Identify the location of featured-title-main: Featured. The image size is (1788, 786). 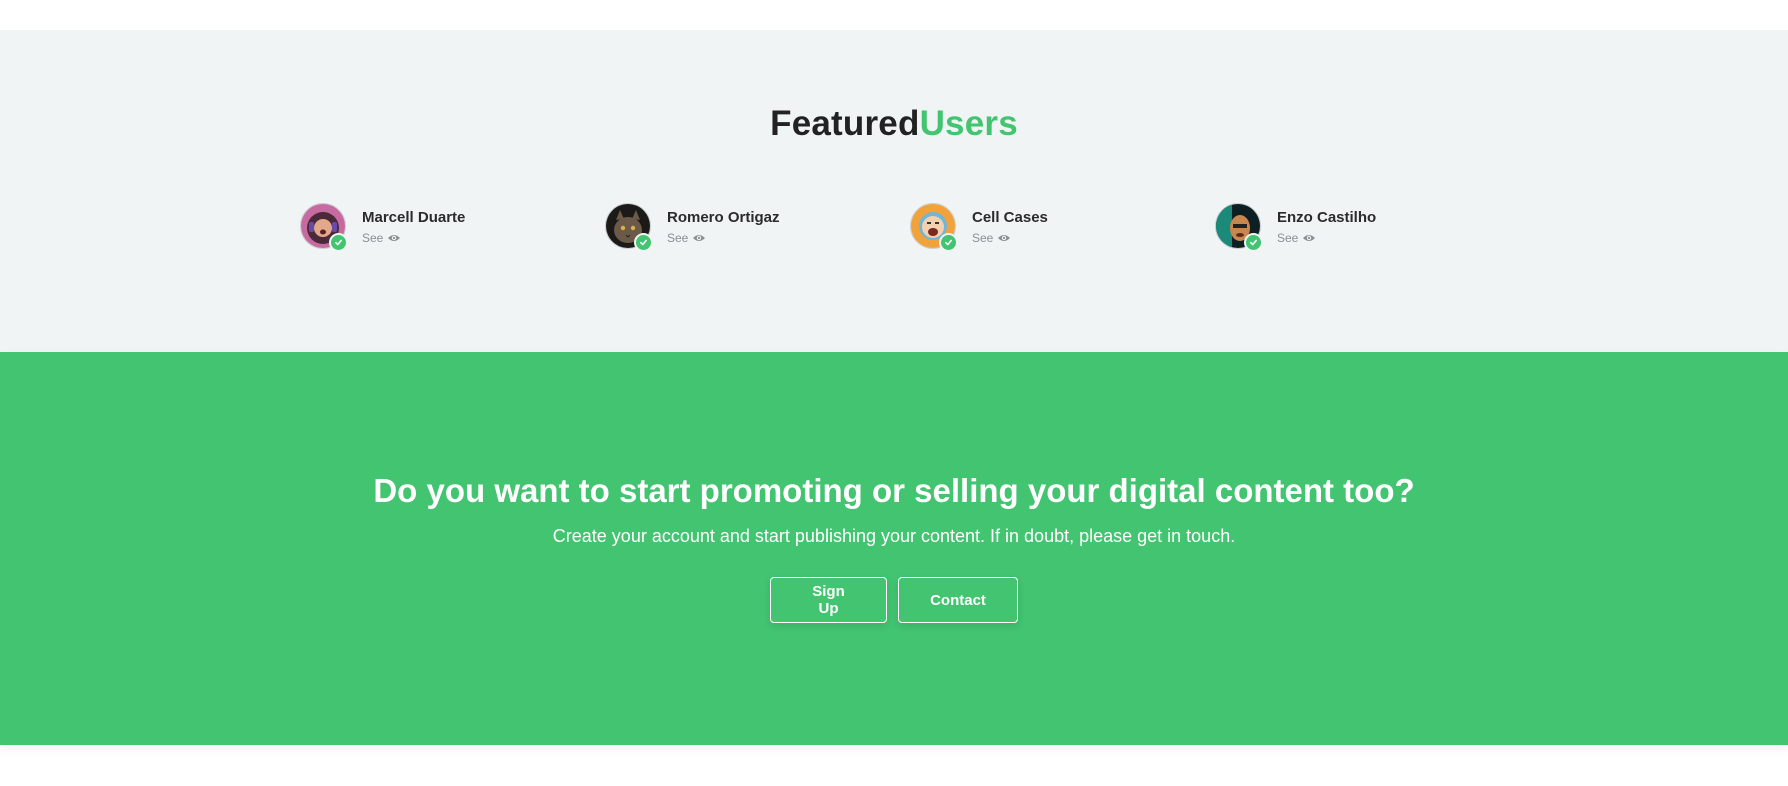
(845, 123).